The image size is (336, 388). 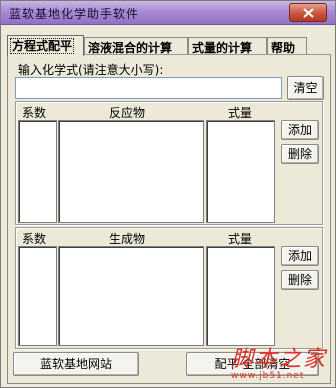 I want to click on close-button, so click(x=308, y=12).